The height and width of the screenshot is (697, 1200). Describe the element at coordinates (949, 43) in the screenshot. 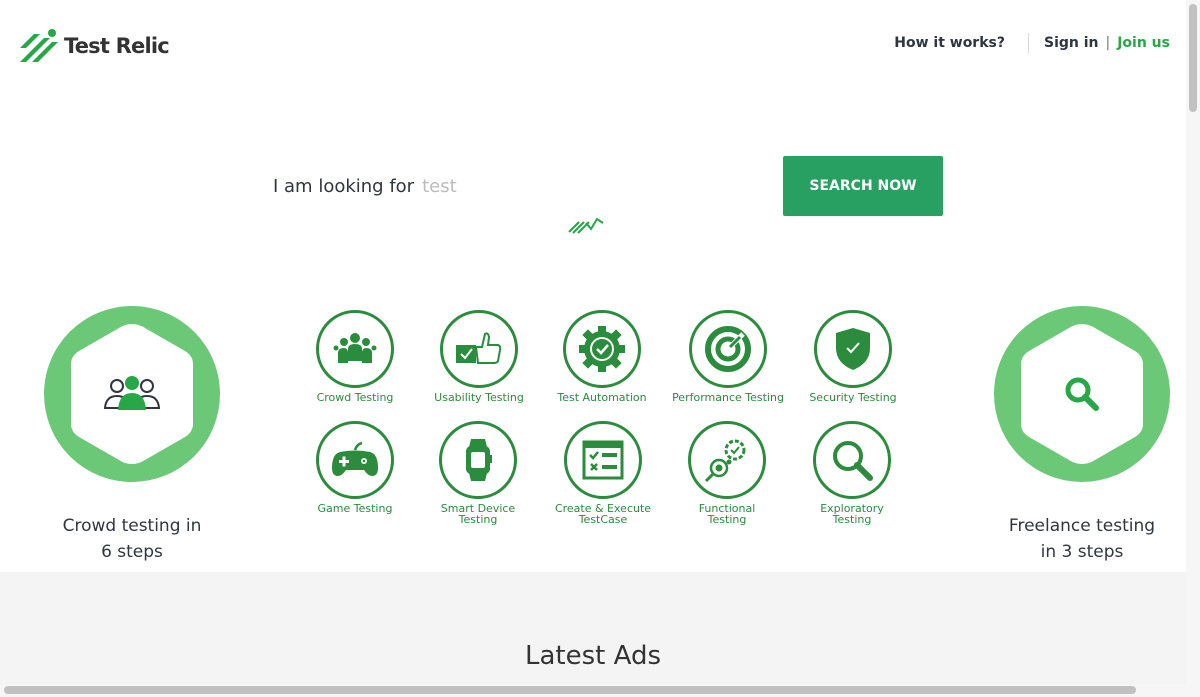

I see `how-it-works-link: How it works?` at that location.